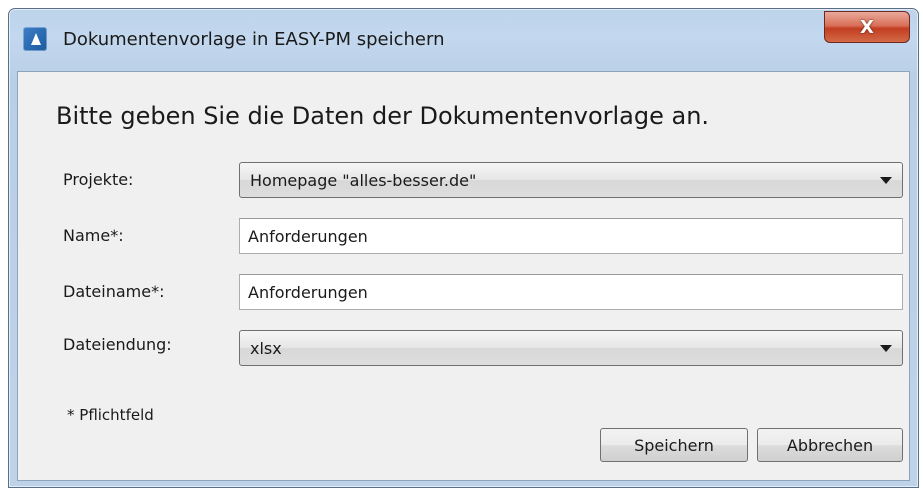 Image resolution: width=923 pixels, height=490 pixels. Describe the element at coordinates (254, 39) in the screenshot. I see `window-title: Dokumentenvorlage in EASY-PM speichern` at that location.